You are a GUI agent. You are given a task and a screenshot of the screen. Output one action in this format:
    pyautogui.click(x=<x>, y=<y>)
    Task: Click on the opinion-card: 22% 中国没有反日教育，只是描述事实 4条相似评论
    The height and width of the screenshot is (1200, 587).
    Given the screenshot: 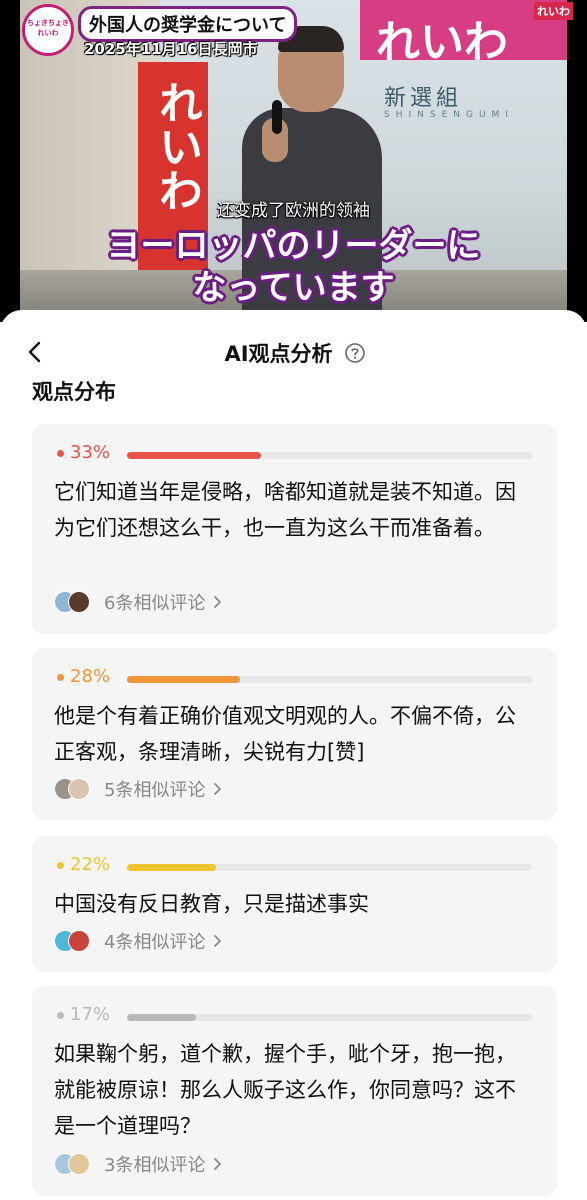 What is the action you would take?
    pyautogui.click(x=294, y=904)
    